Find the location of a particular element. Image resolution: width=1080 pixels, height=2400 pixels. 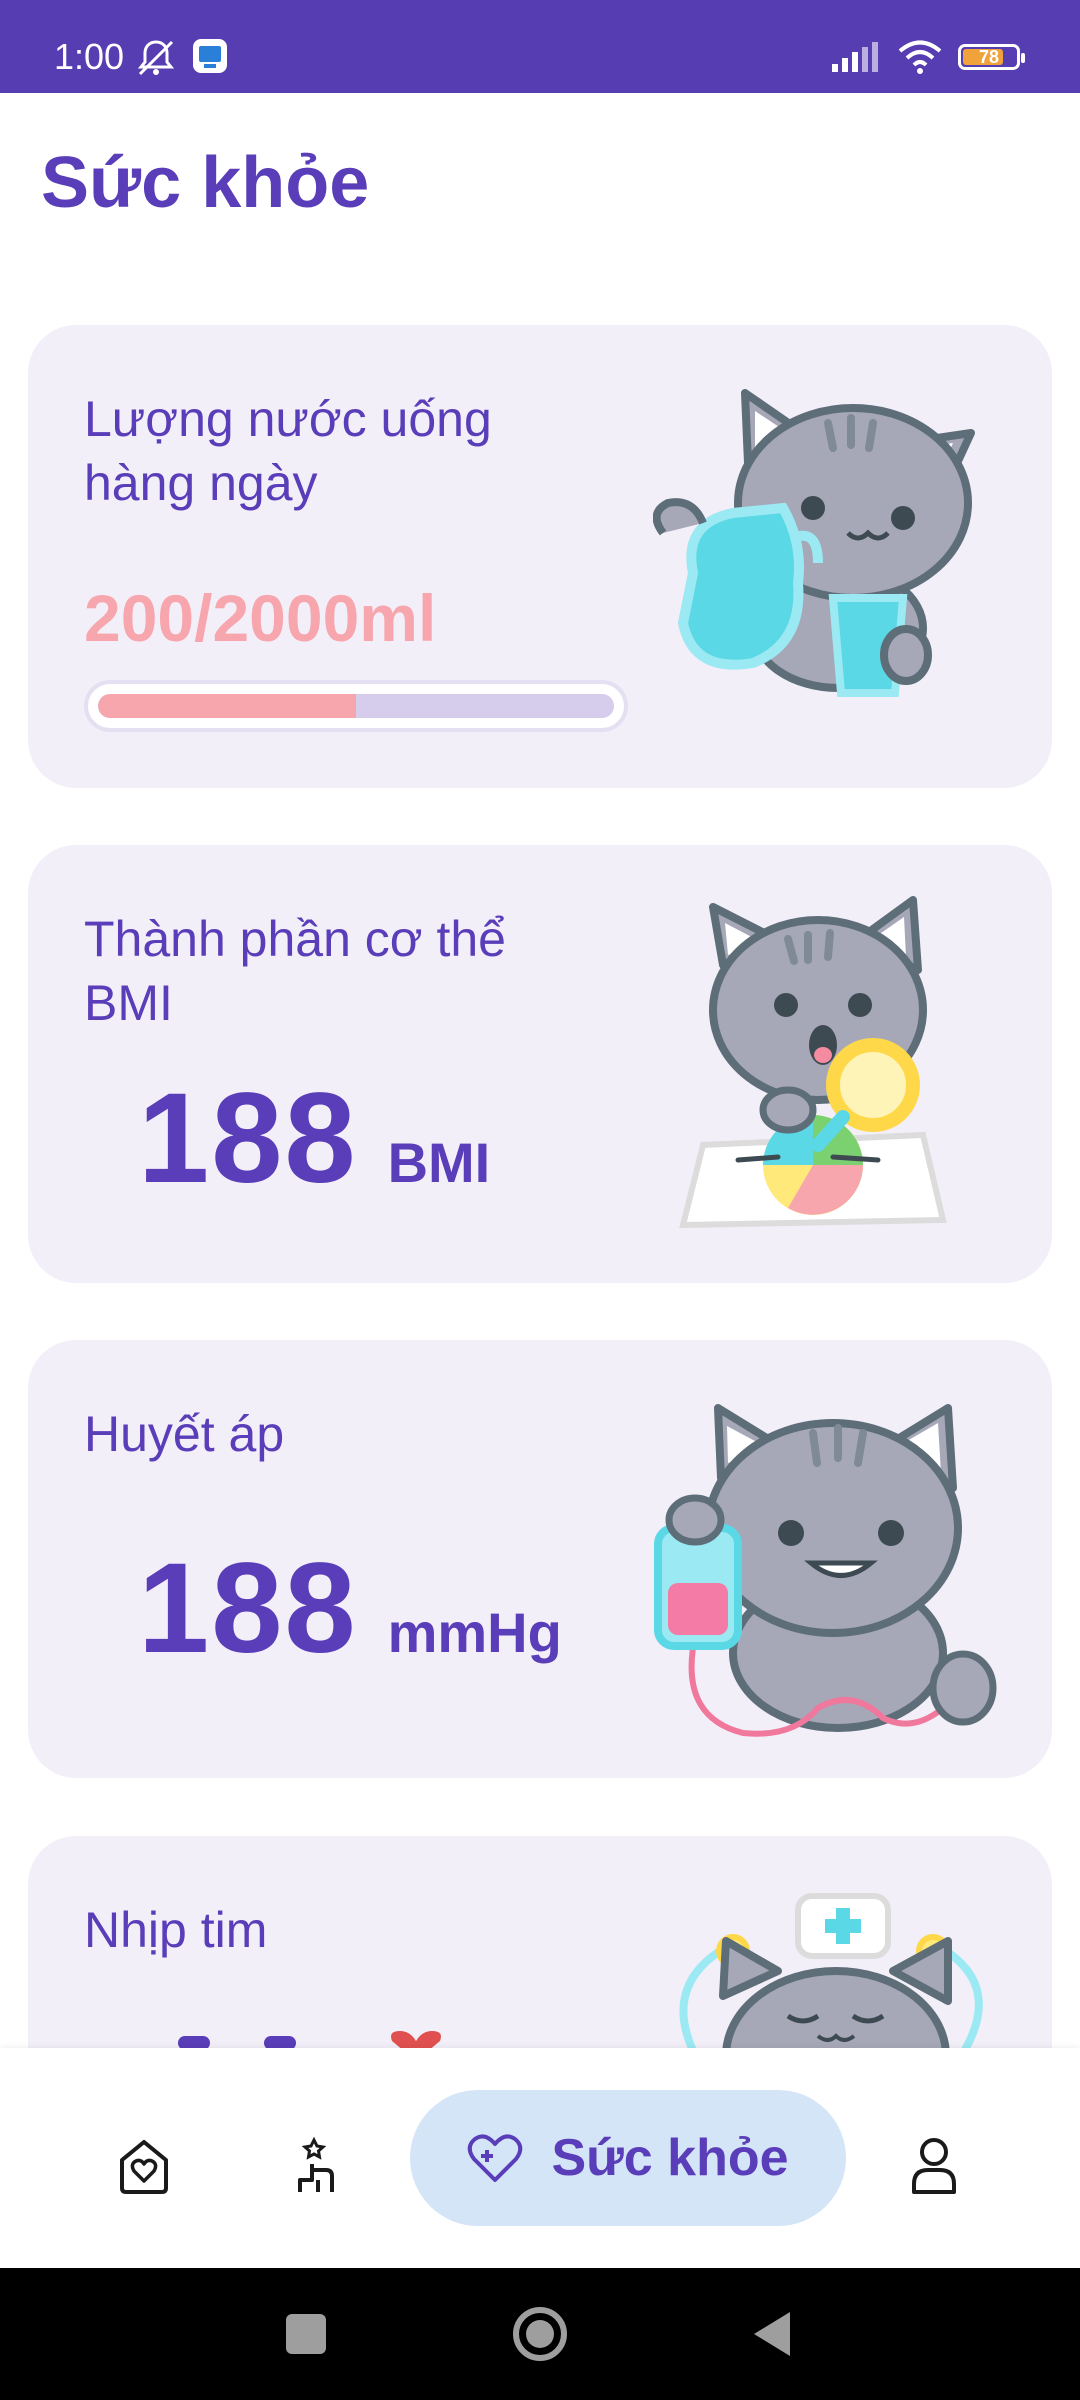

blood-pressure-unit: mmHg is located at coordinates (474, 1632).